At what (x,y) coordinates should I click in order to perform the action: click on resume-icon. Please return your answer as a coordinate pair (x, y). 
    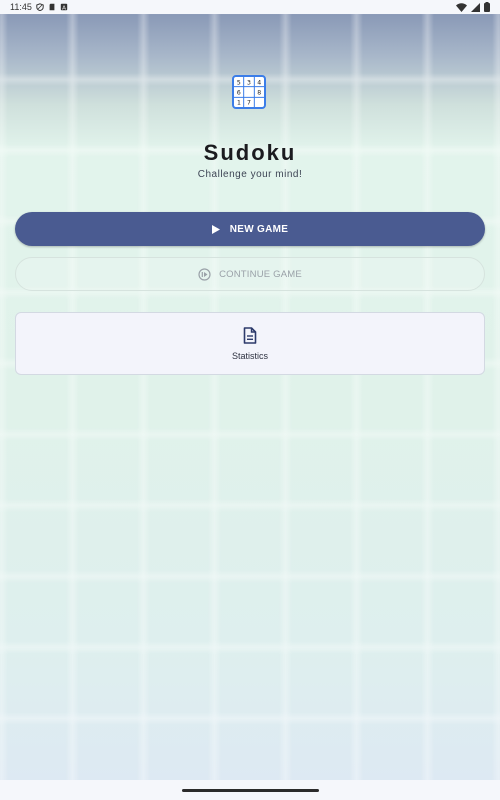
    Looking at the image, I should click on (204, 274).